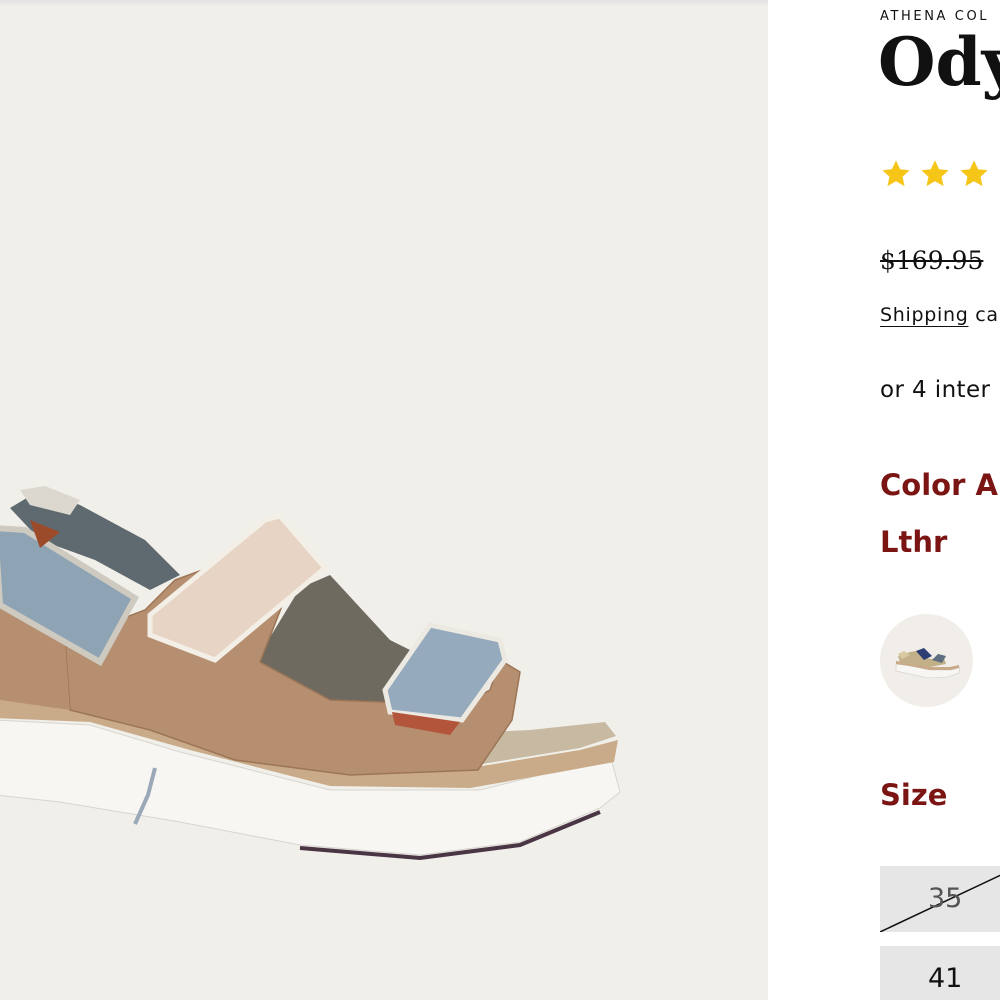 The width and height of the screenshot is (1000, 1000). What do you see at coordinates (945, 898) in the screenshot?
I see `size-option-label: 35` at bounding box center [945, 898].